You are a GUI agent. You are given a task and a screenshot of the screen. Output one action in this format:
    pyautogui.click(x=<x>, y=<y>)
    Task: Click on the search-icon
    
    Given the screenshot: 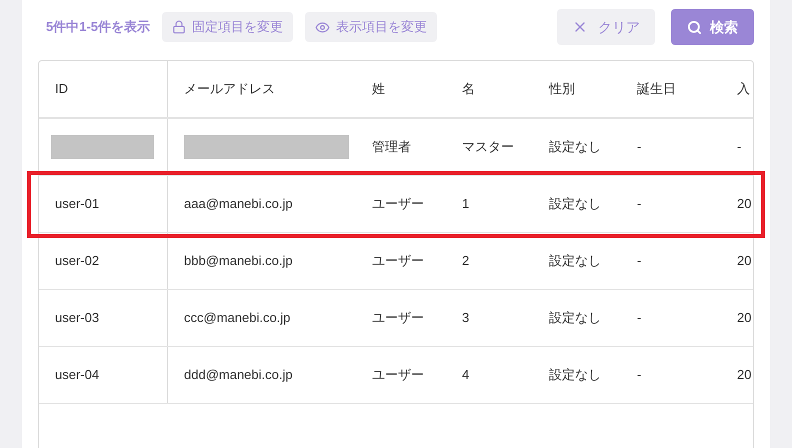 What is the action you would take?
    pyautogui.click(x=694, y=27)
    